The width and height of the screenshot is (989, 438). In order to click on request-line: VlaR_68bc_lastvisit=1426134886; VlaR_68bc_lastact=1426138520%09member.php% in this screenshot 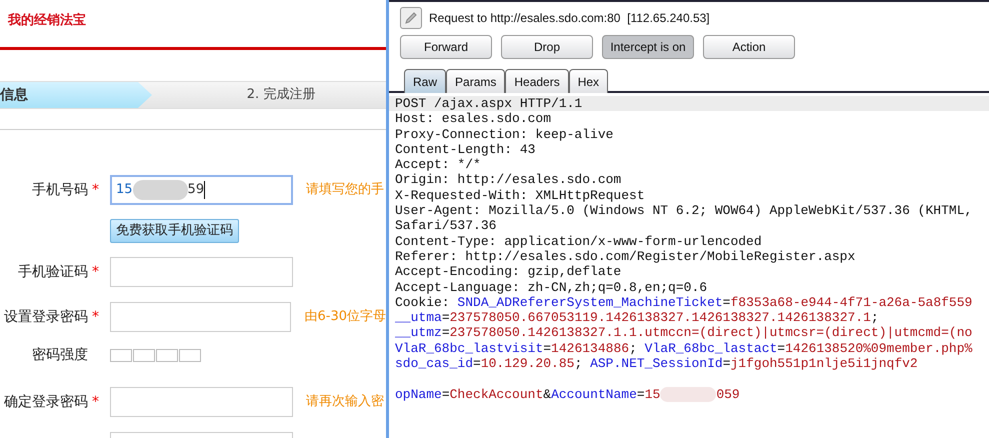, I will do `click(684, 348)`.